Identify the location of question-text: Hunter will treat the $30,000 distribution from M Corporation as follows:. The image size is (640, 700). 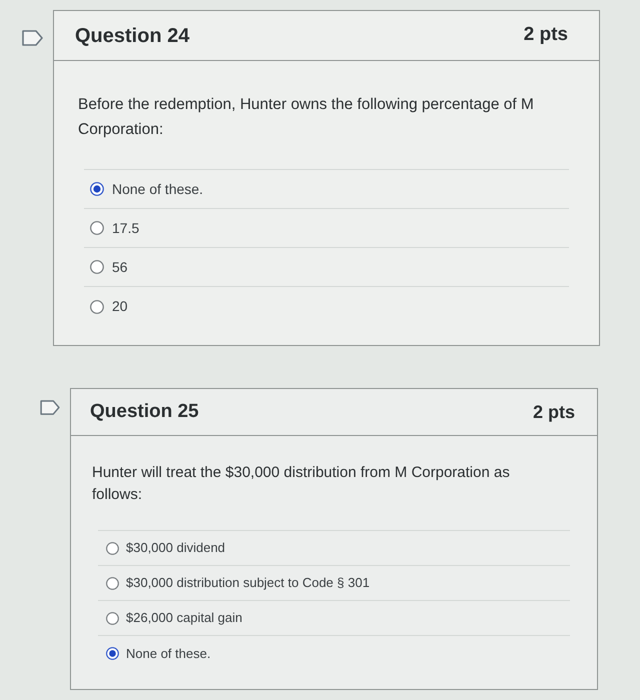
(301, 484).